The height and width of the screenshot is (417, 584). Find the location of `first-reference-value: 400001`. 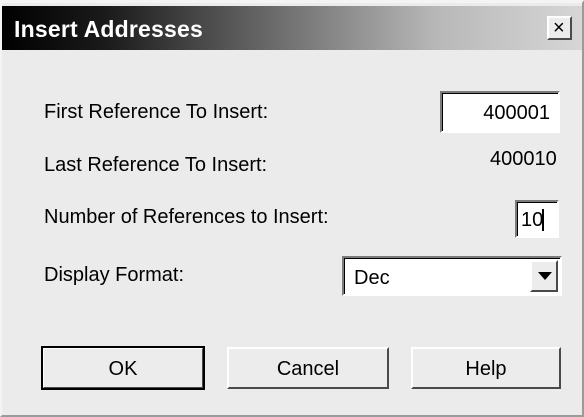

first-reference-value: 400001 is located at coordinates (516, 113).